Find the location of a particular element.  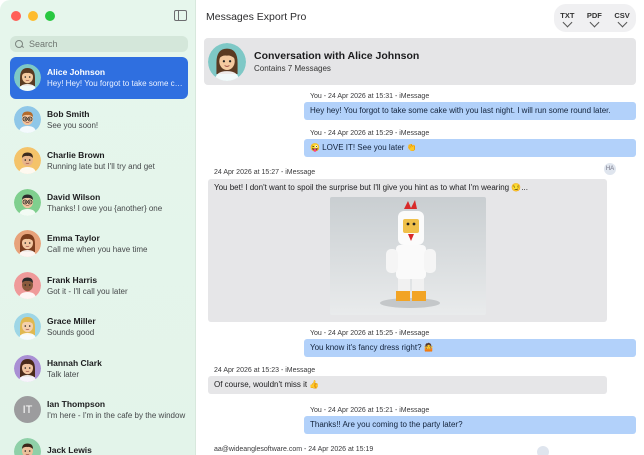

search-icon is located at coordinates (19, 44).